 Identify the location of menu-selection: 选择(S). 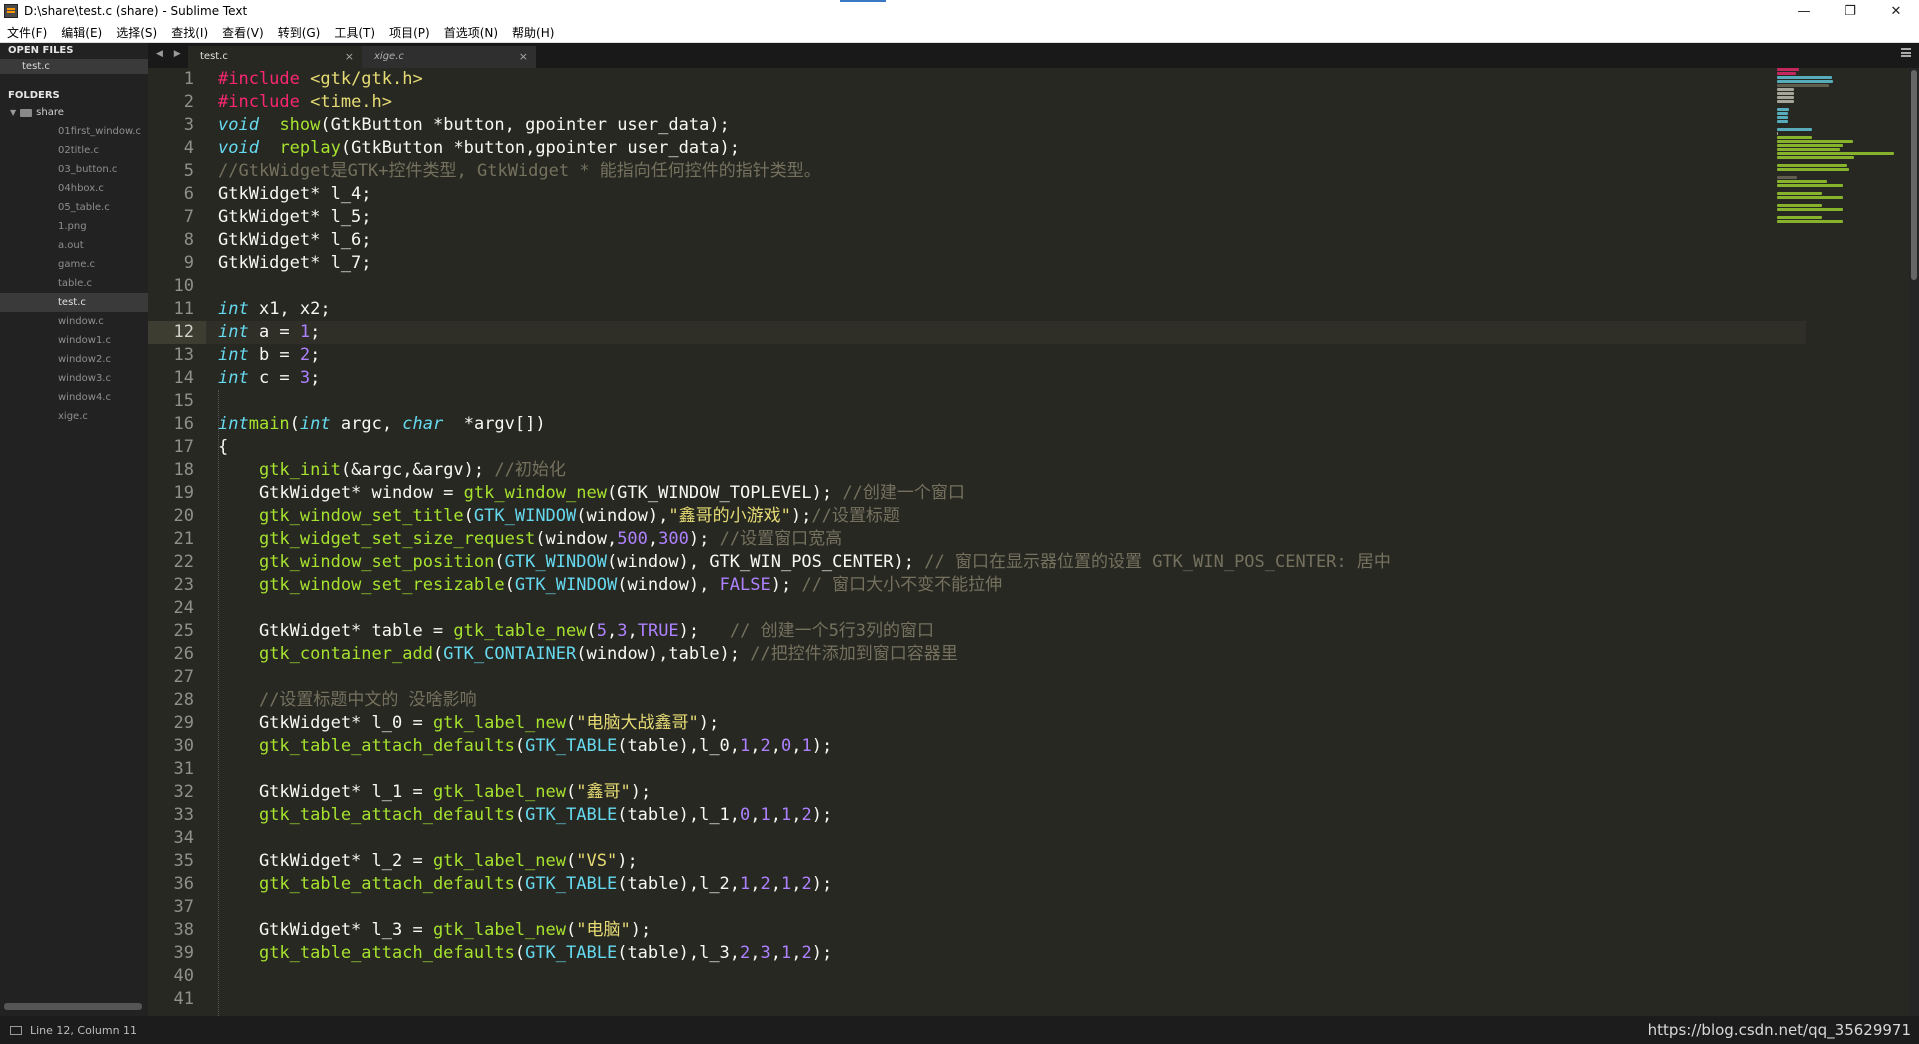
(136, 32).